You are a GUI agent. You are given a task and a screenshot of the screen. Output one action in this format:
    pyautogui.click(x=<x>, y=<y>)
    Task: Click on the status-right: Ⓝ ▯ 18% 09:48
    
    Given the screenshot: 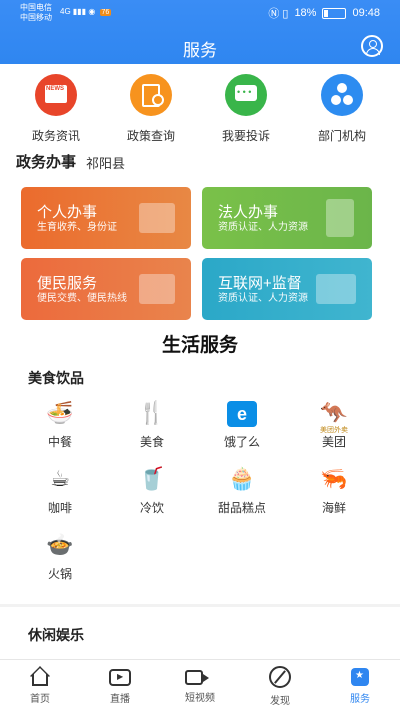 What is the action you would take?
    pyautogui.click(x=324, y=13)
    